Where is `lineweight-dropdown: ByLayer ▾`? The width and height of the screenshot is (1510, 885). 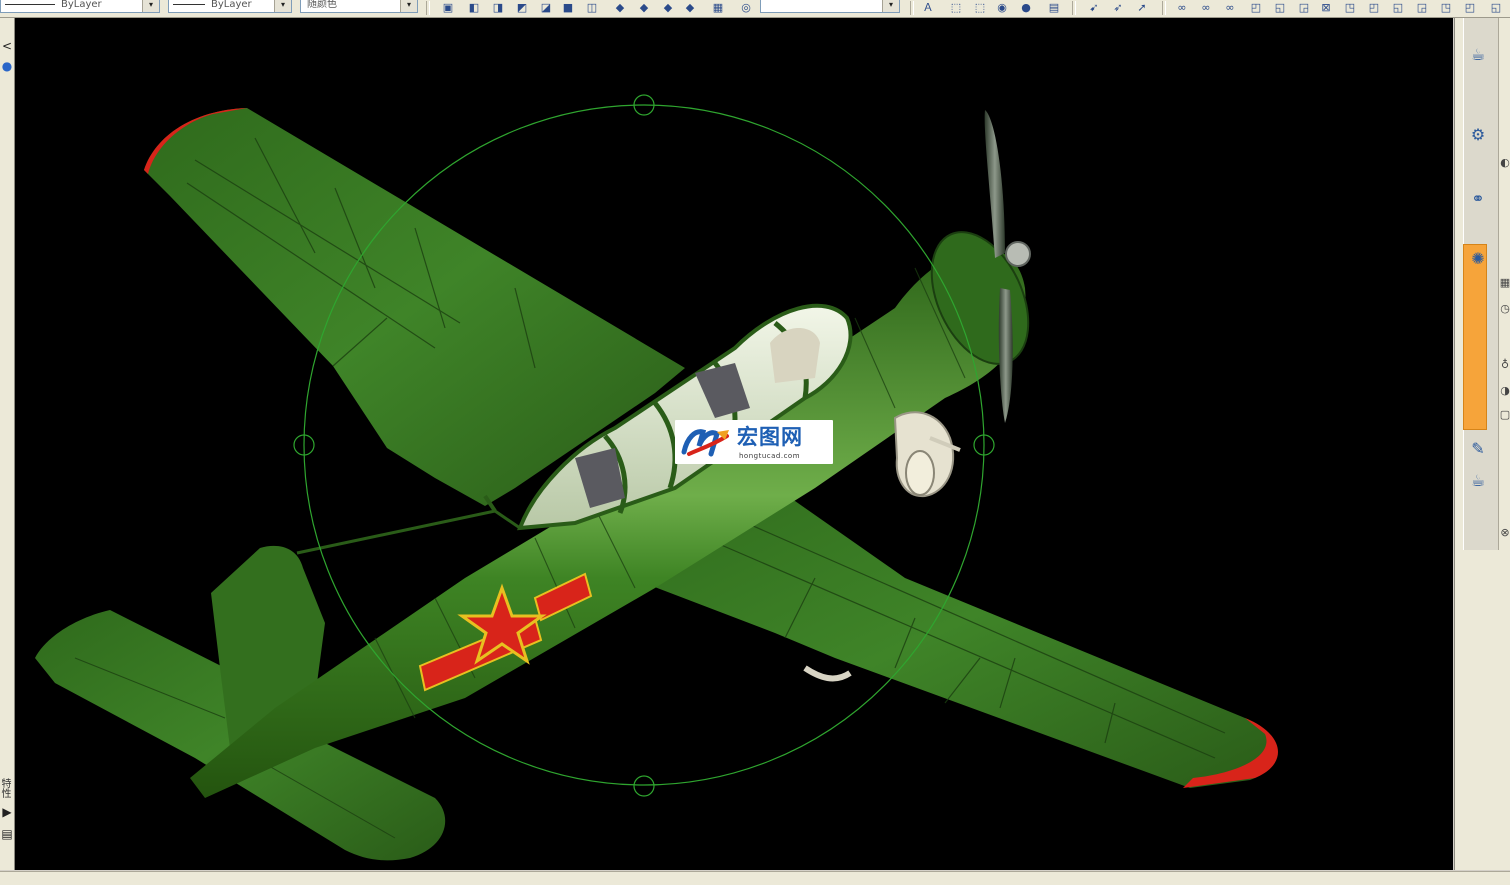
lineweight-dropdown: ByLayer ▾ is located at coordinates (230, 6).